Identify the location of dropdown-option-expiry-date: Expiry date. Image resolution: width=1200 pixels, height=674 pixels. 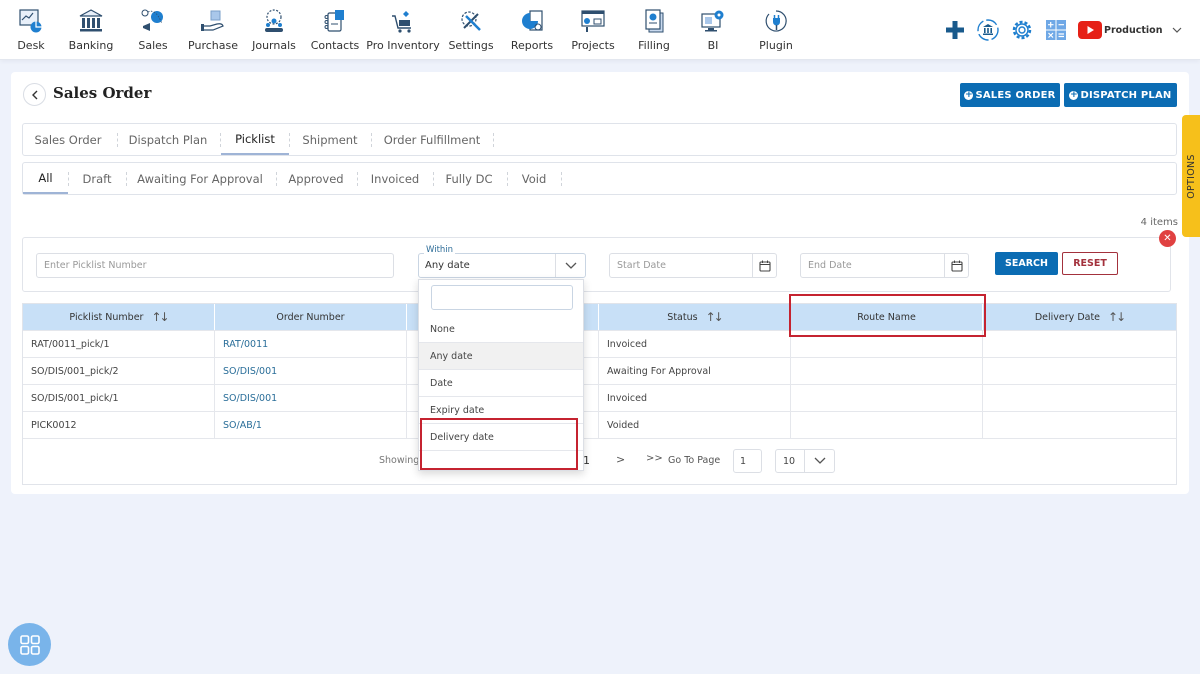
(501, 410).